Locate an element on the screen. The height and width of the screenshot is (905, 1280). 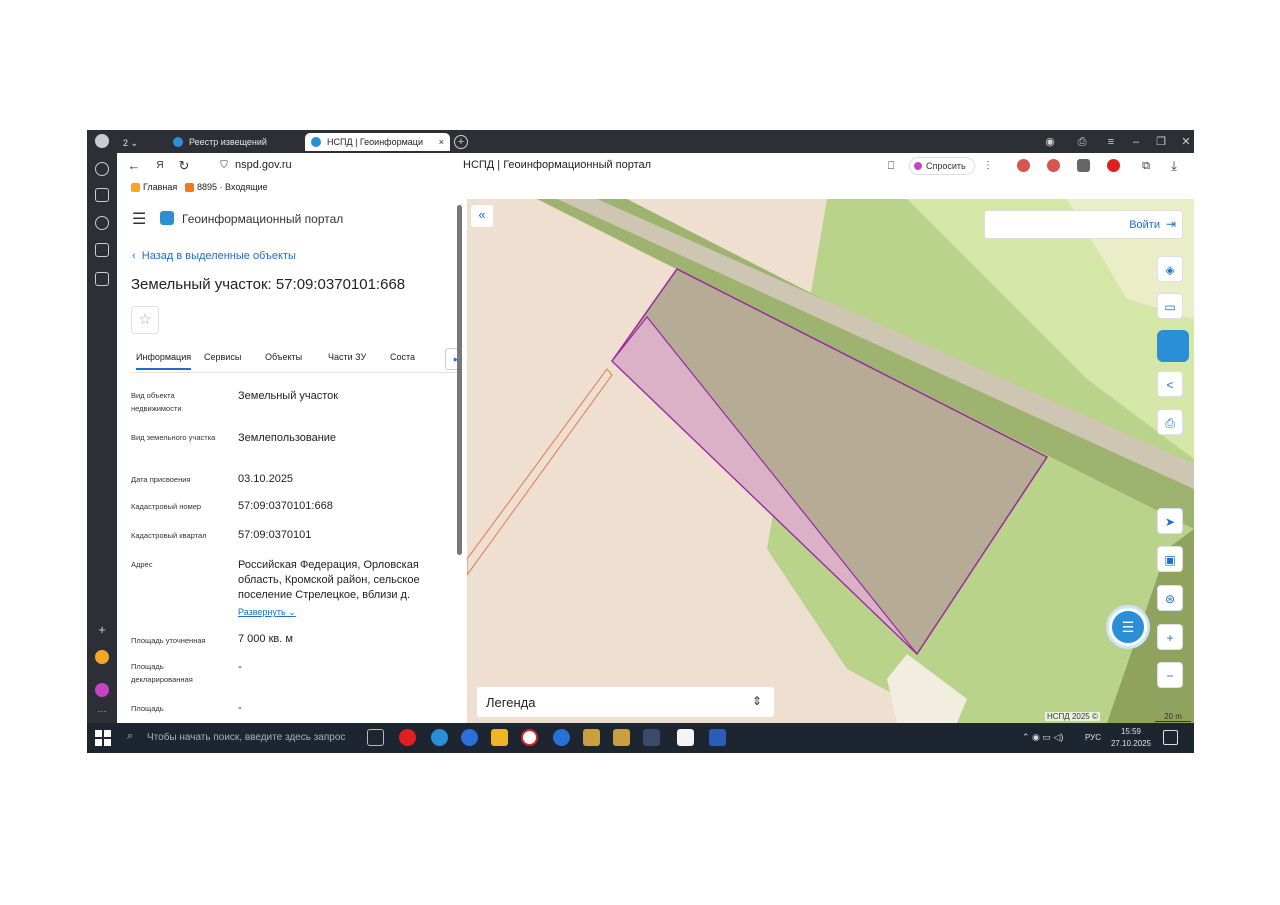
search-location-icon: ⊛ is located at coordinates (1170, 598).